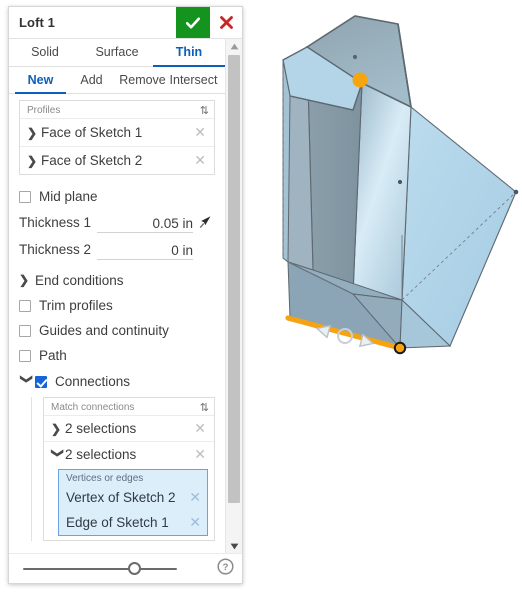  What do you see at coordinates (193, 80) in the screenshot?
I see `tab-intersect: Intersect` at bounding box center [193, 80].